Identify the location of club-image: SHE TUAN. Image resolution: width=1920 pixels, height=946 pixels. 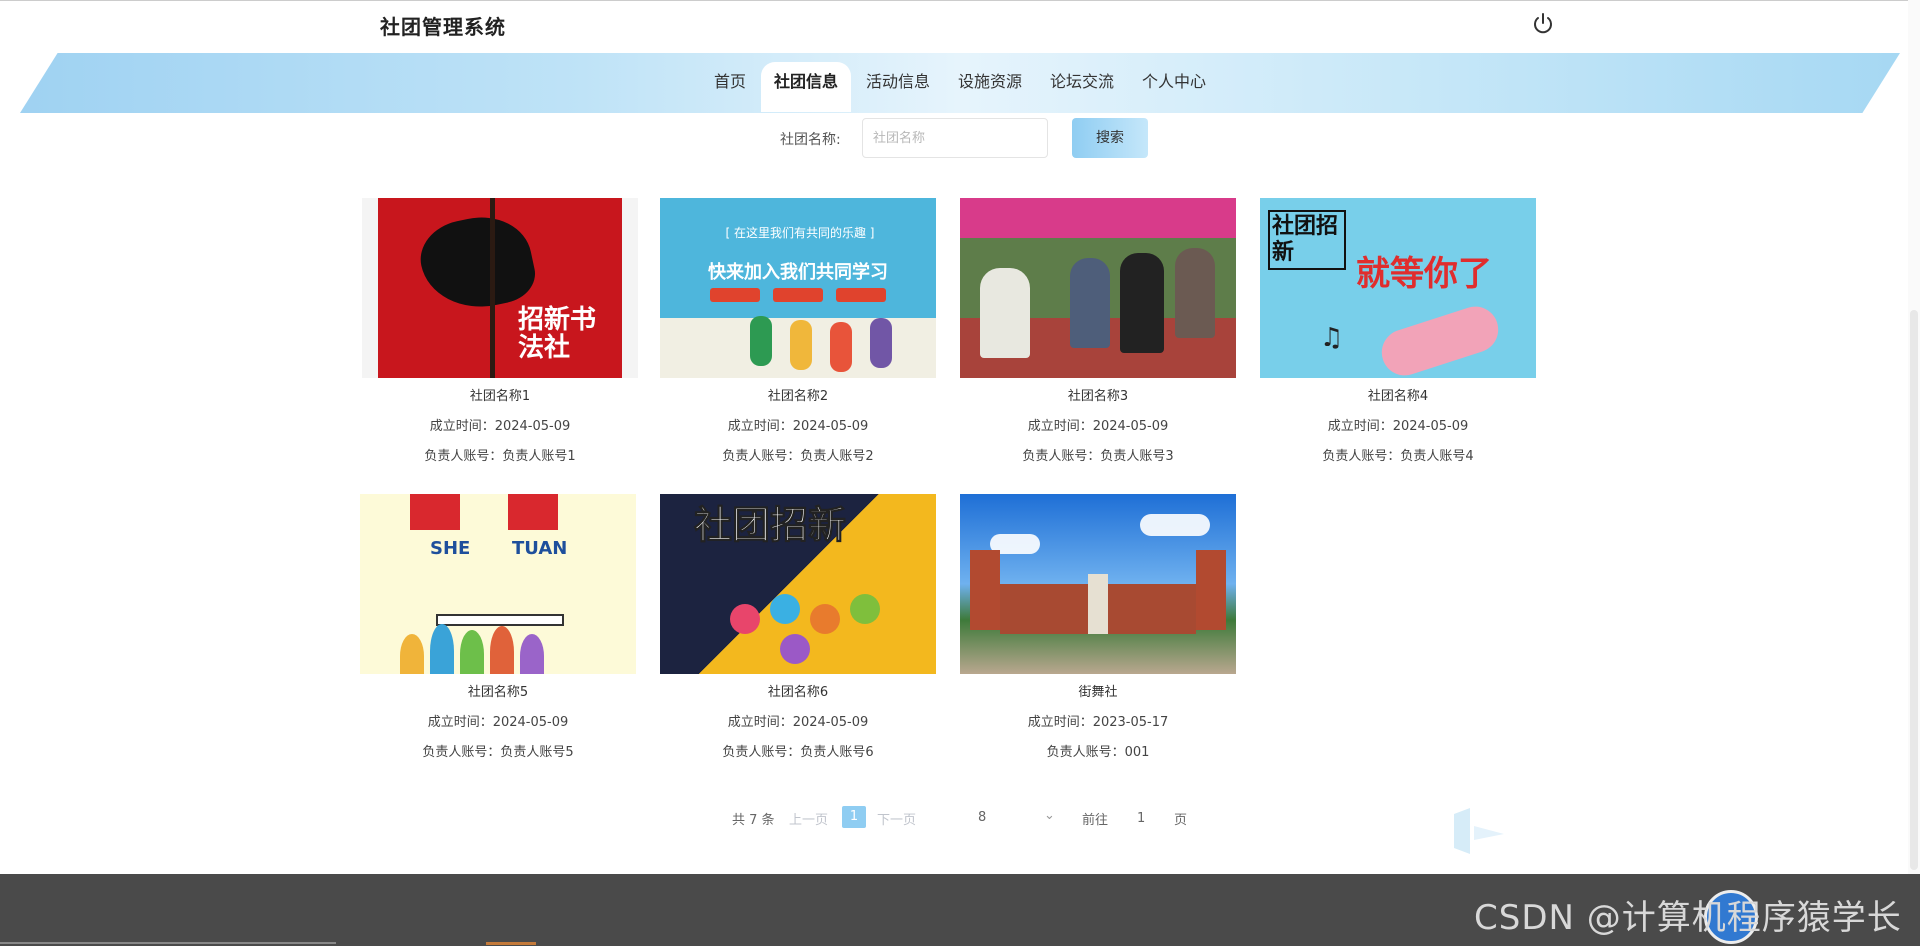
(498, 584).